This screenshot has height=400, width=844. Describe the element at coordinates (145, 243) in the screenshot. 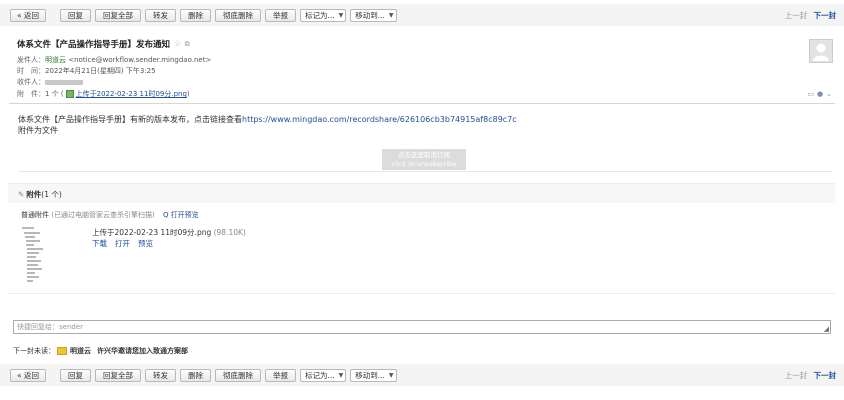

I see `preview-link: 预览` at that location.